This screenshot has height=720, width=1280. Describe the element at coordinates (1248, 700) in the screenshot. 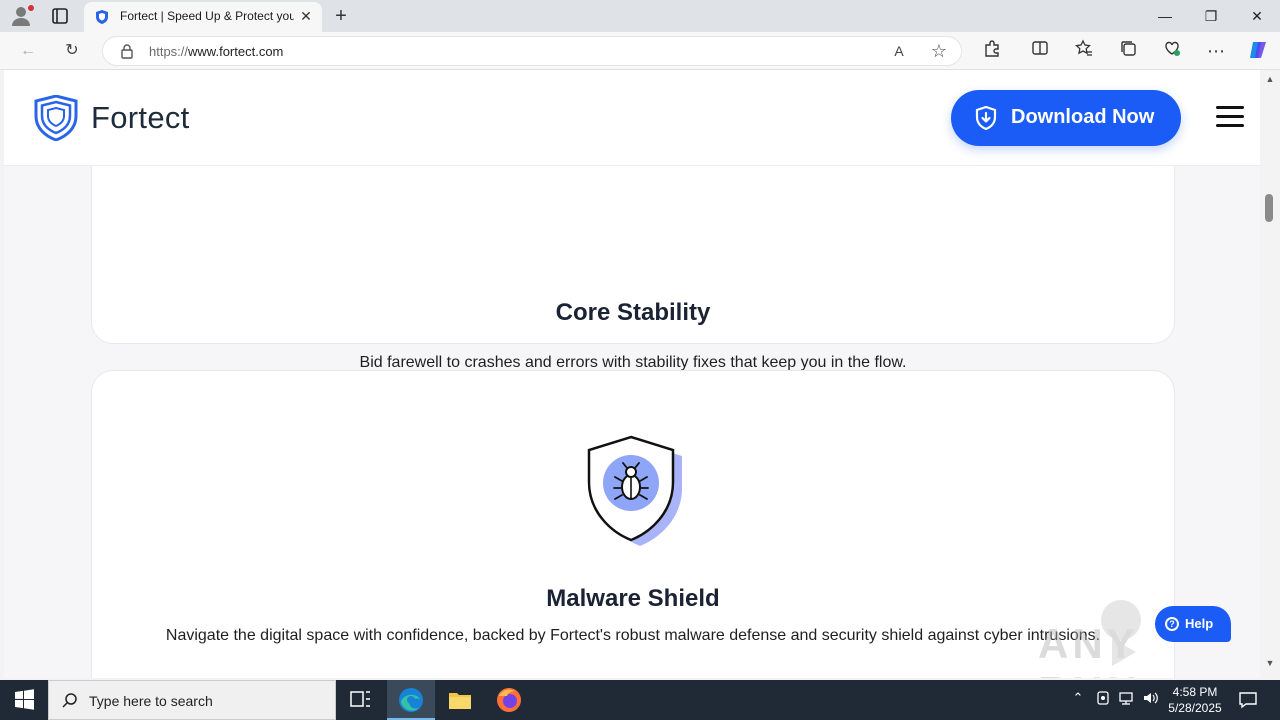

I see `notification-icon` at that location.